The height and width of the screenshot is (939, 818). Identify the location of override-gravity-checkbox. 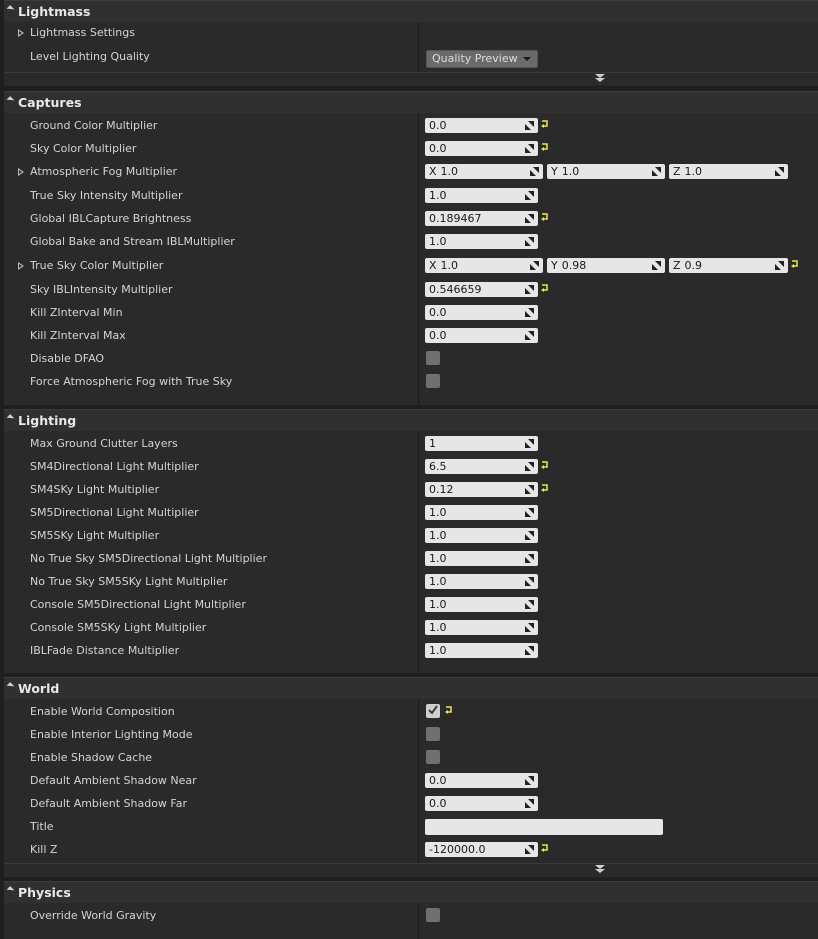
(433, 915).